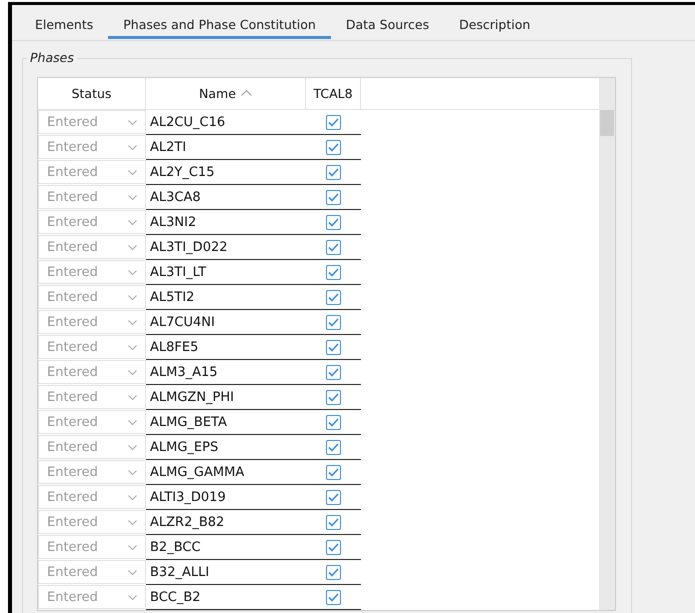  Describe the element at coordinates (64, 25) in the screenshot. I see `tab: Elements` at that location.